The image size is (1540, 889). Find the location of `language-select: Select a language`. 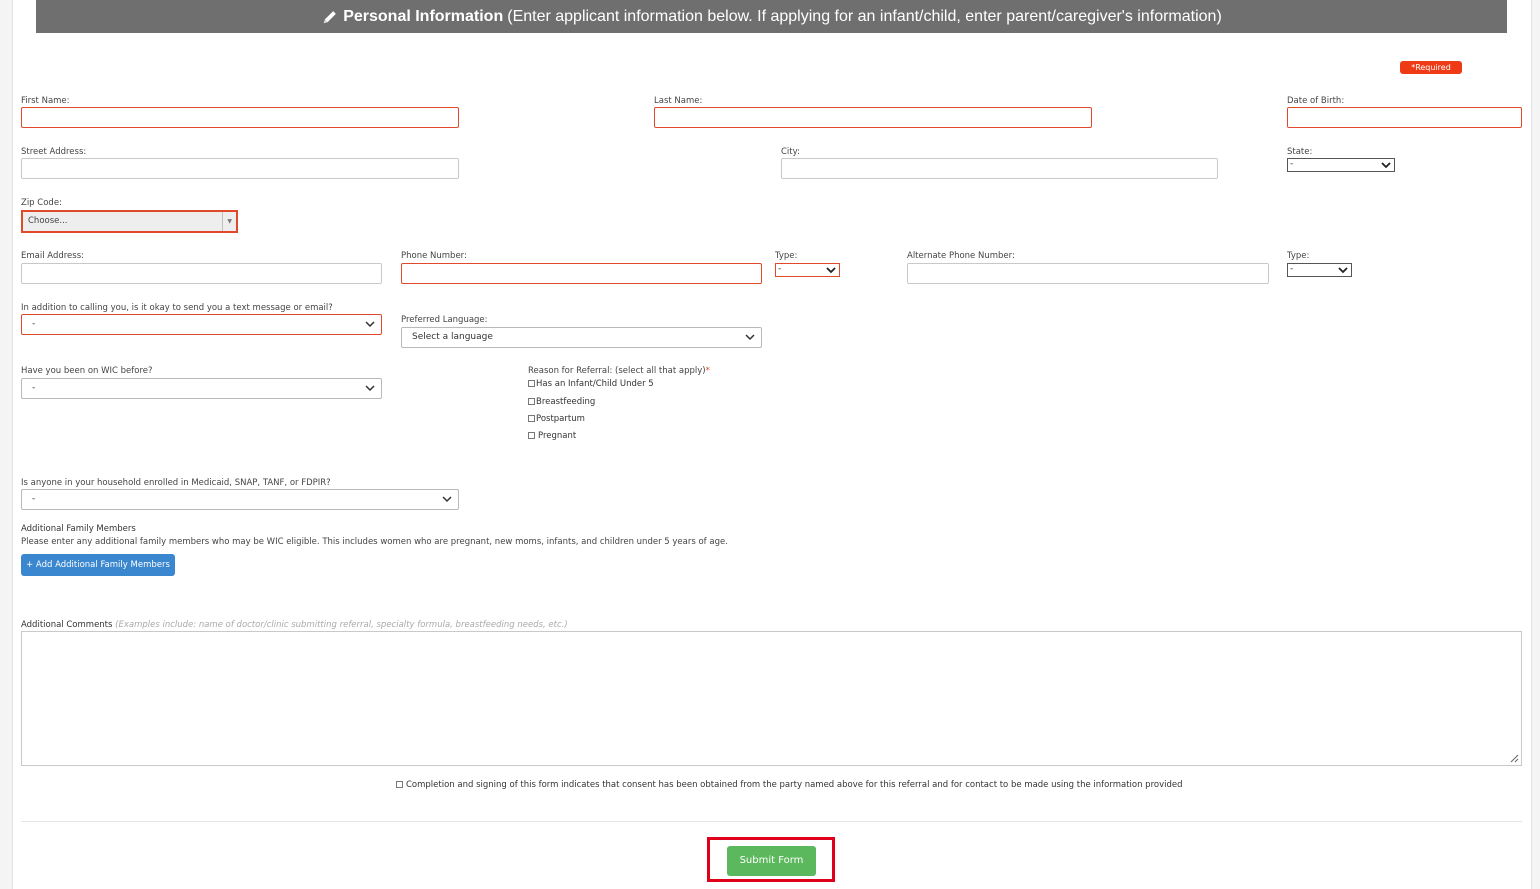

language-select: Select a language is located at coordinates (581, 337).